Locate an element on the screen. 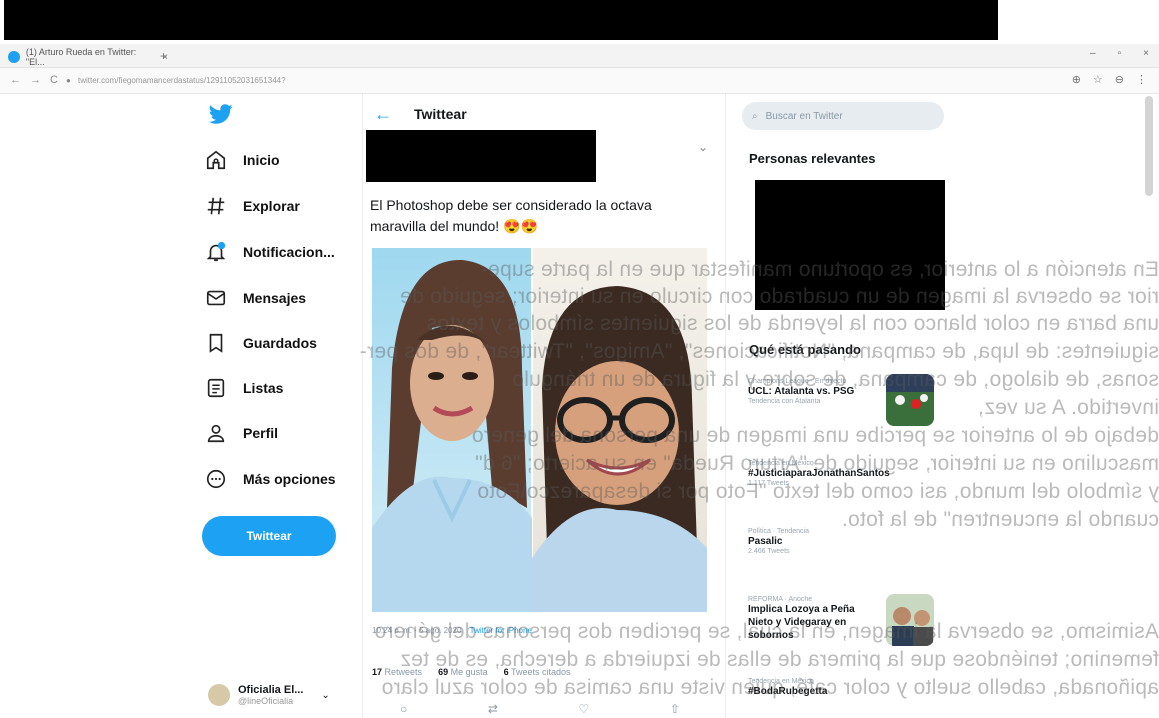 This screenshot has height=718, width=1159. browser-extensions: ⊕ ☆ ⊖ ⋮ is located at coordinates (1109, 79).